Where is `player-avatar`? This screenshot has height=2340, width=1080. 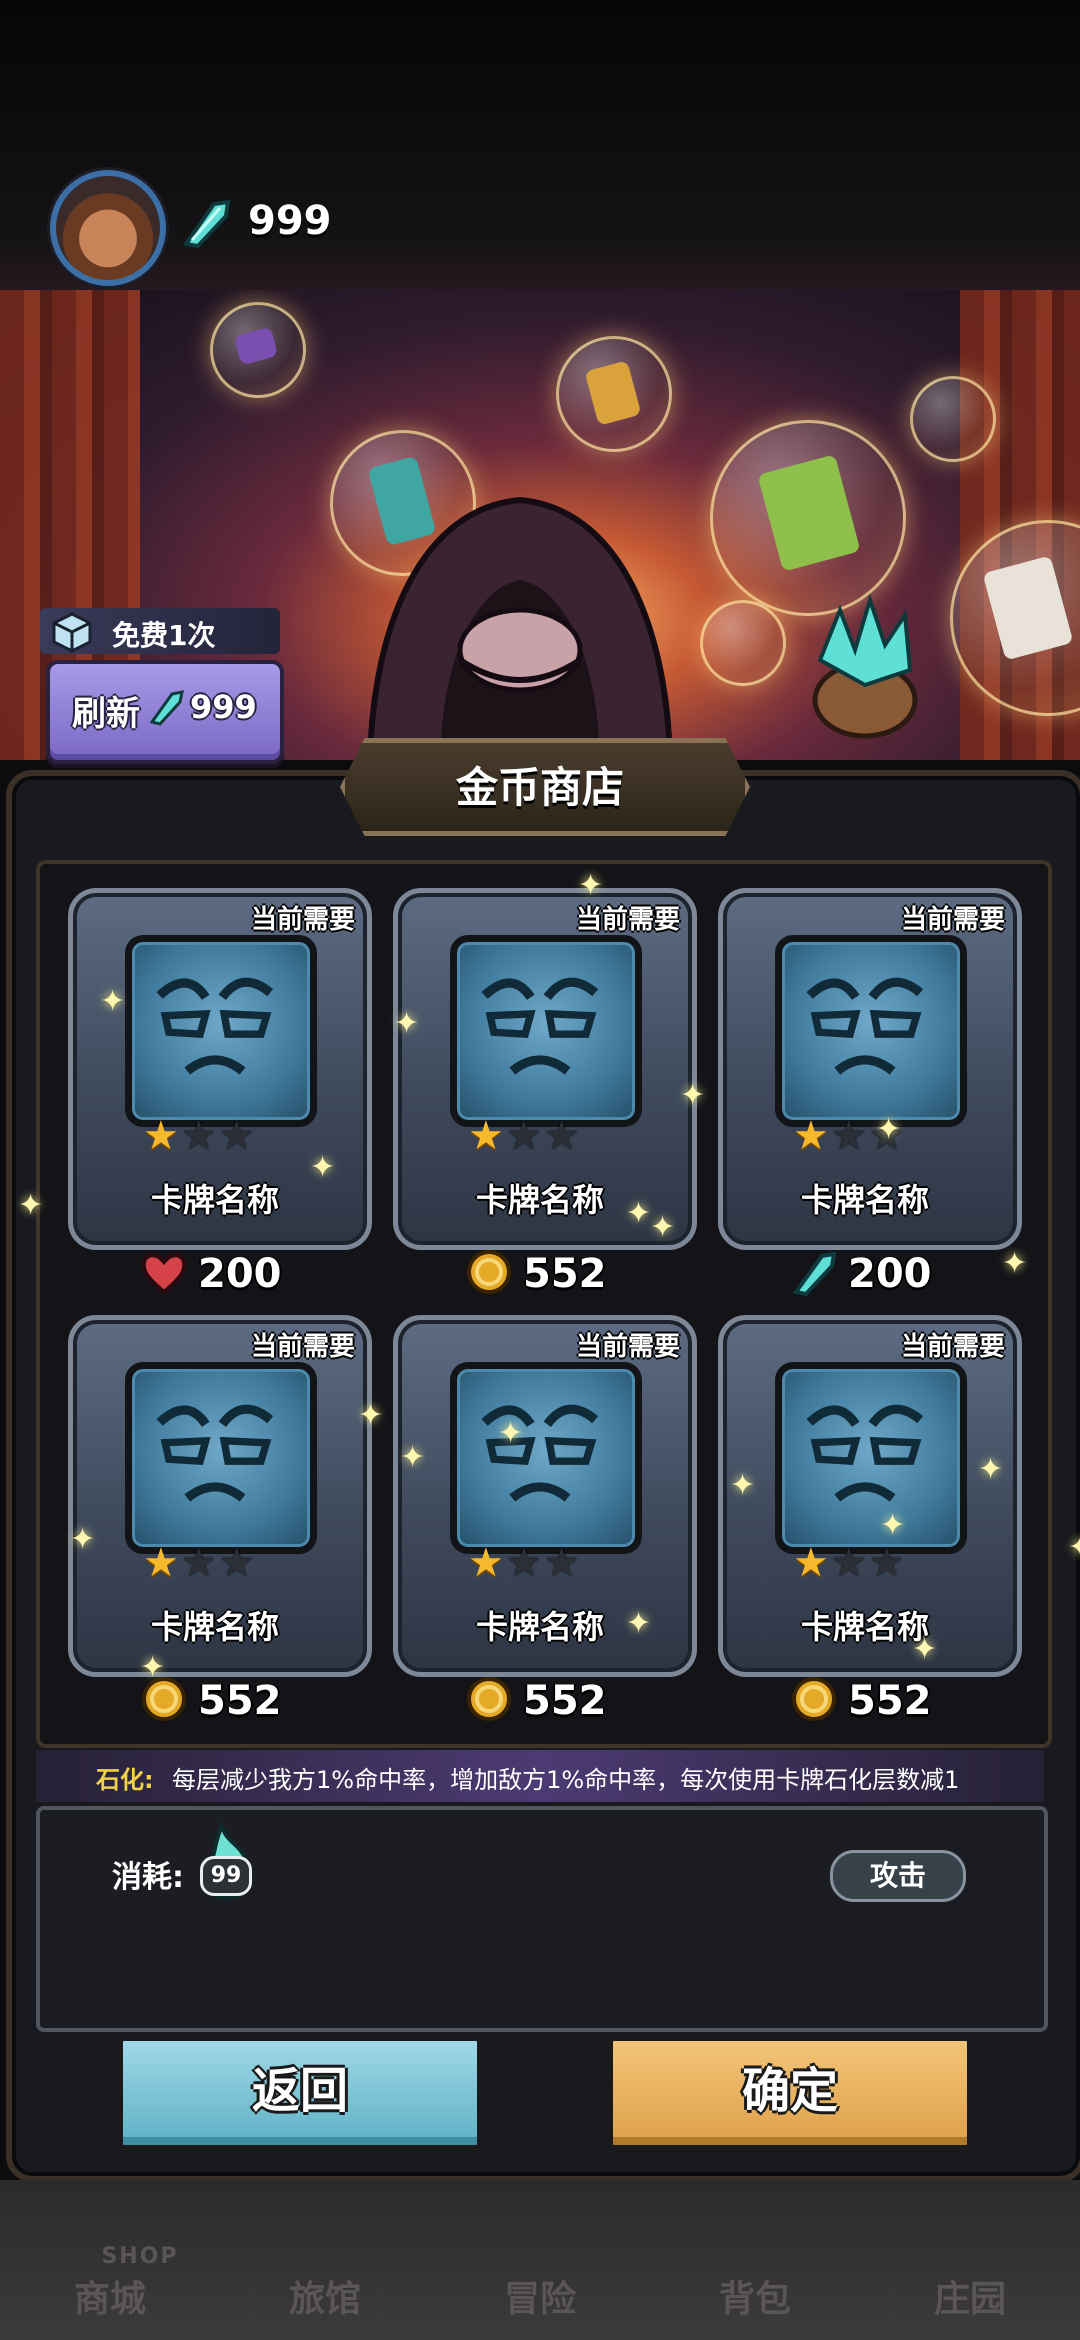 player-avatar is located at coordinates (108, 228).